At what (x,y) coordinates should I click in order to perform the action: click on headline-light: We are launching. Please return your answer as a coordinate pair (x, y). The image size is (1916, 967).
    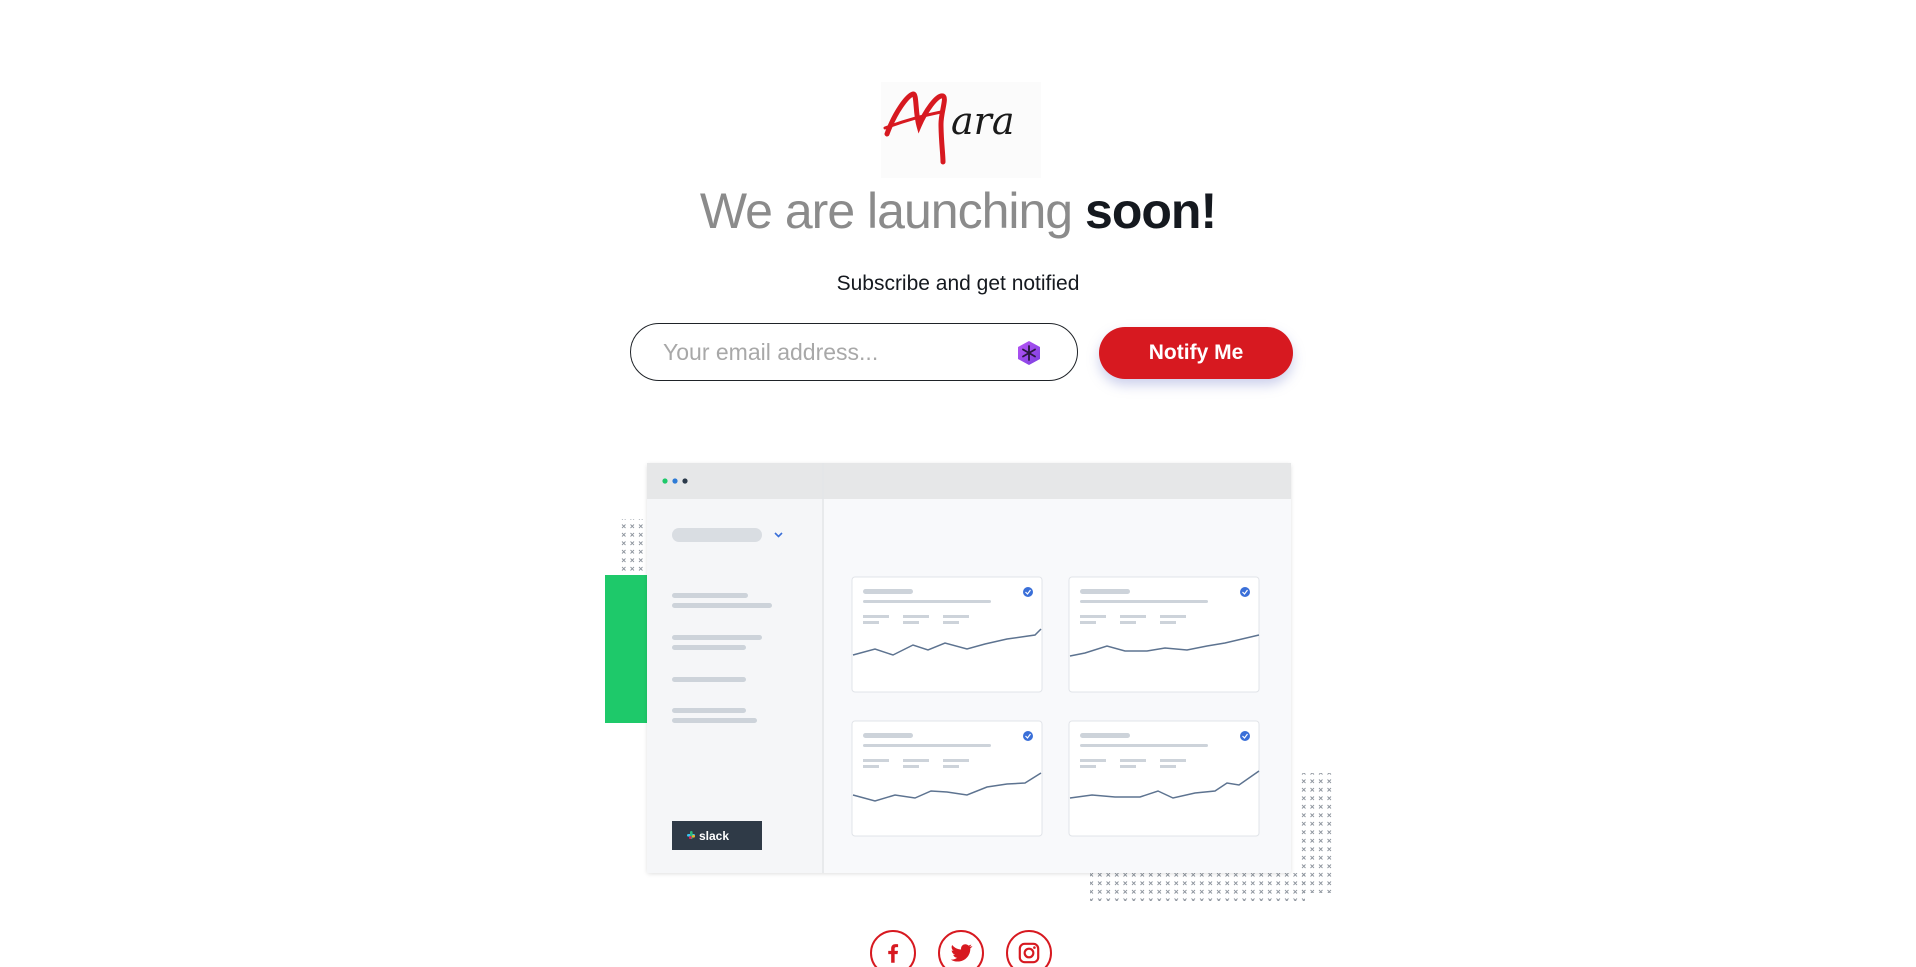
    Looking at the image, I should click on (886, 211).